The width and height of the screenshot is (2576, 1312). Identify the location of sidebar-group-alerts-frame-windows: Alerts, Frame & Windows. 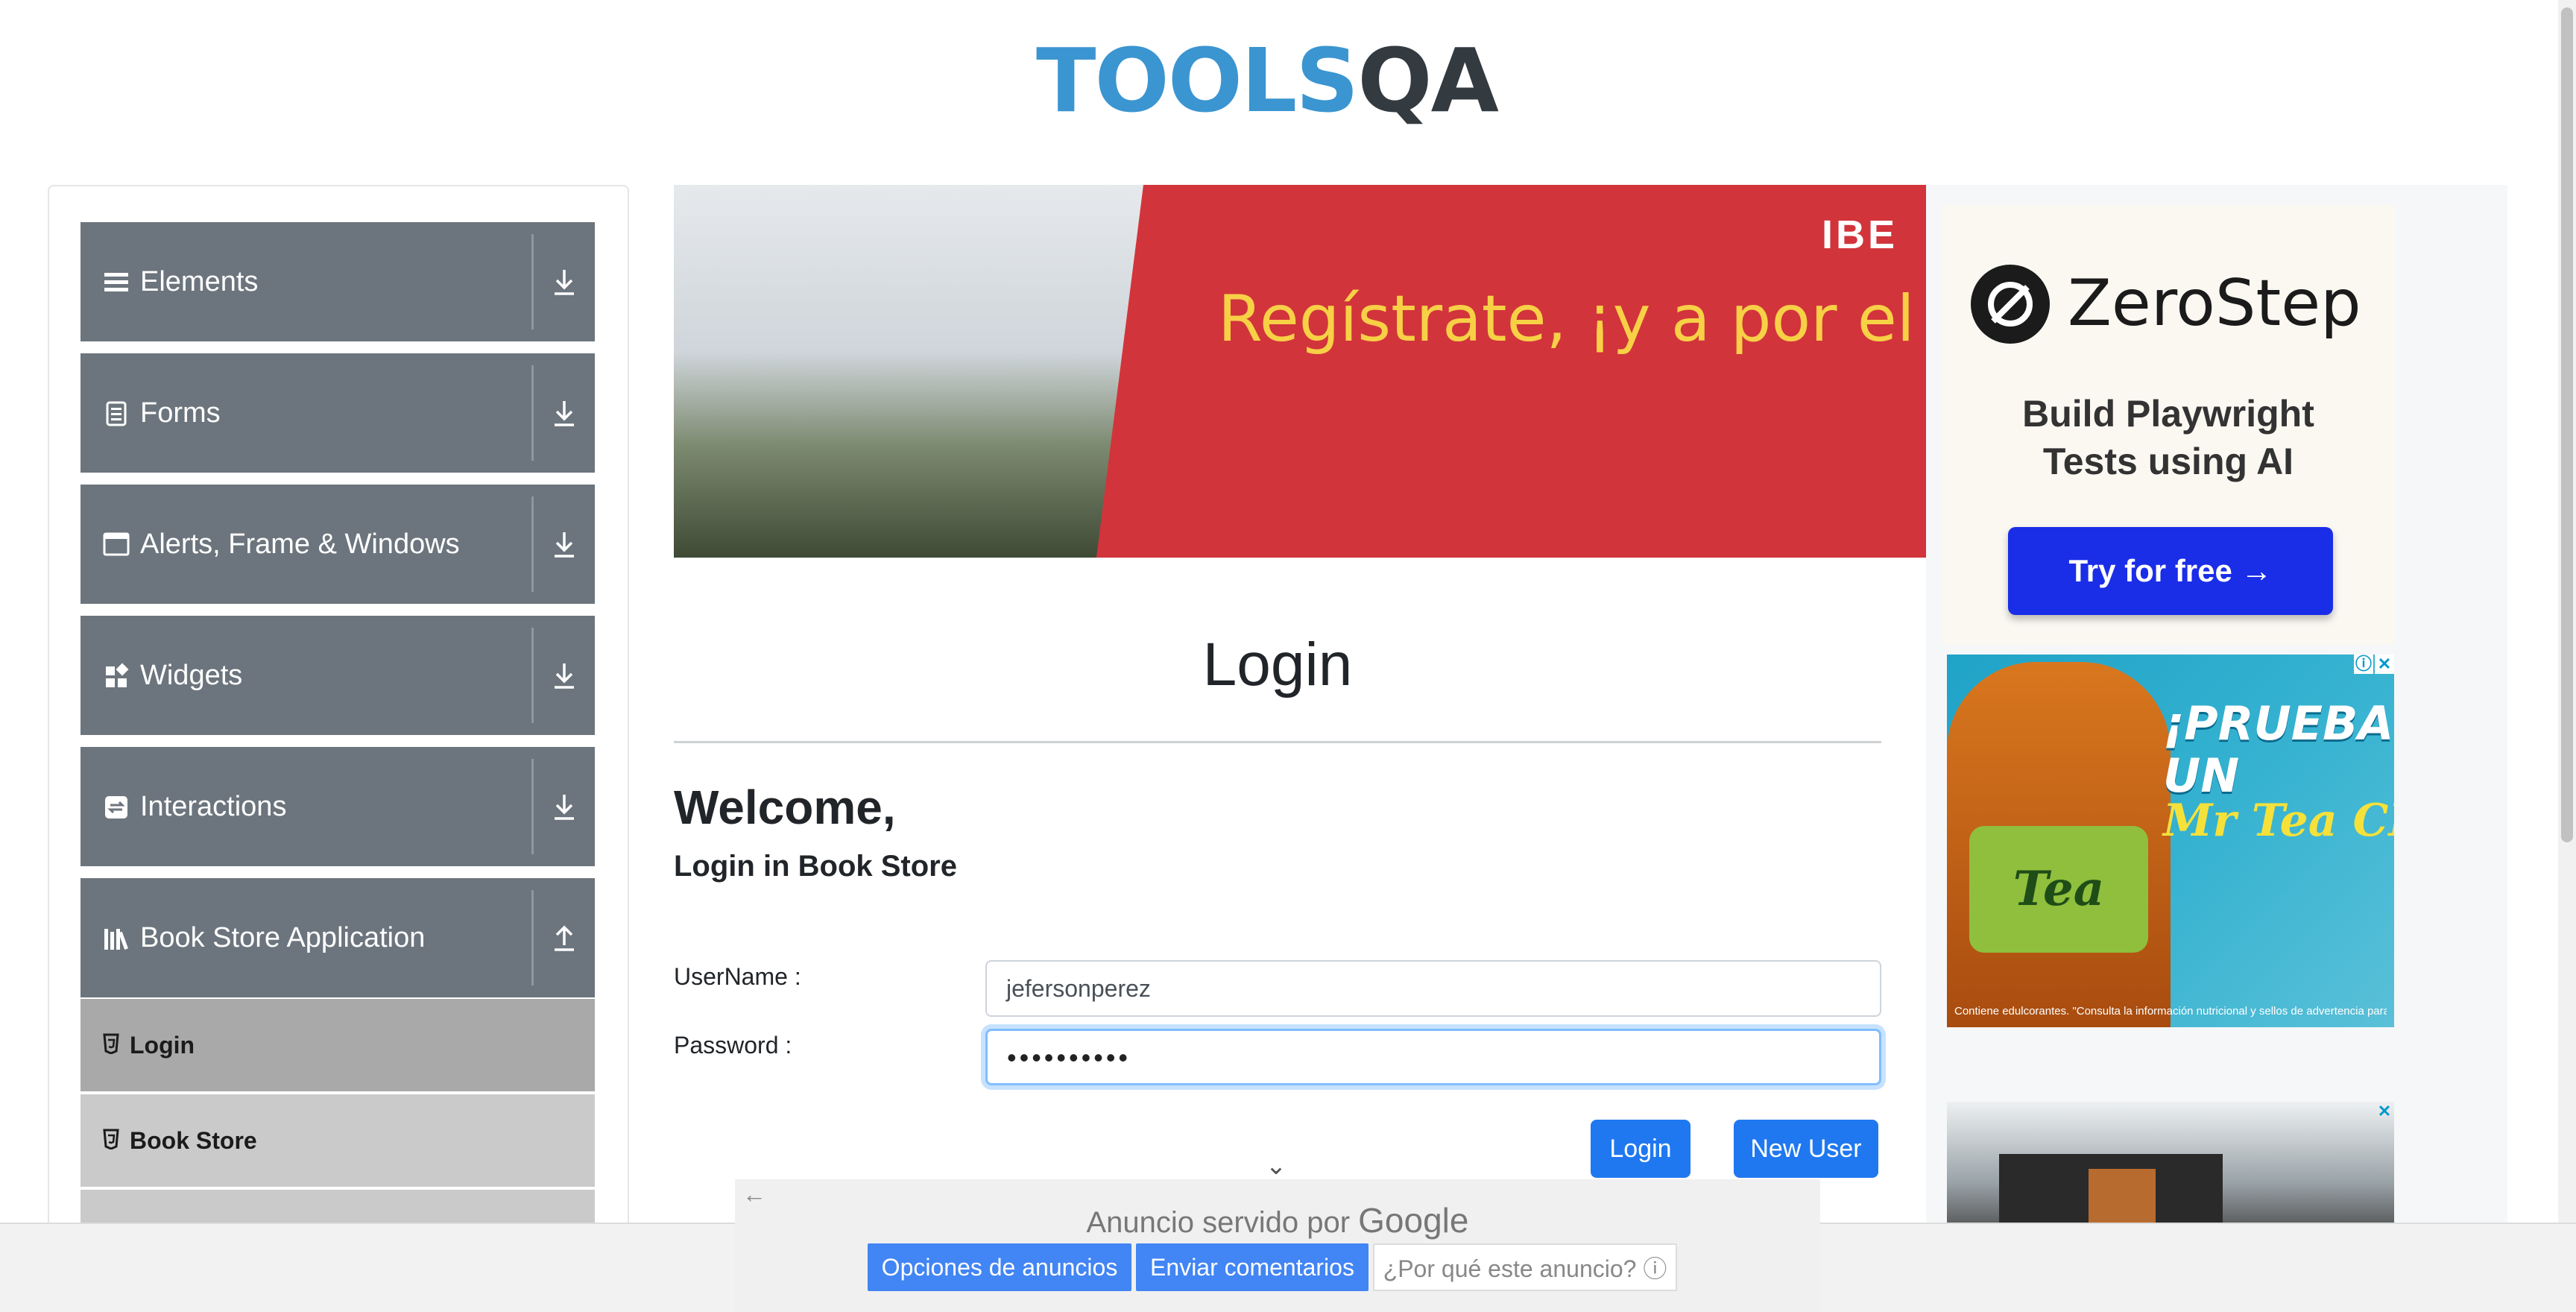
(337, 545).